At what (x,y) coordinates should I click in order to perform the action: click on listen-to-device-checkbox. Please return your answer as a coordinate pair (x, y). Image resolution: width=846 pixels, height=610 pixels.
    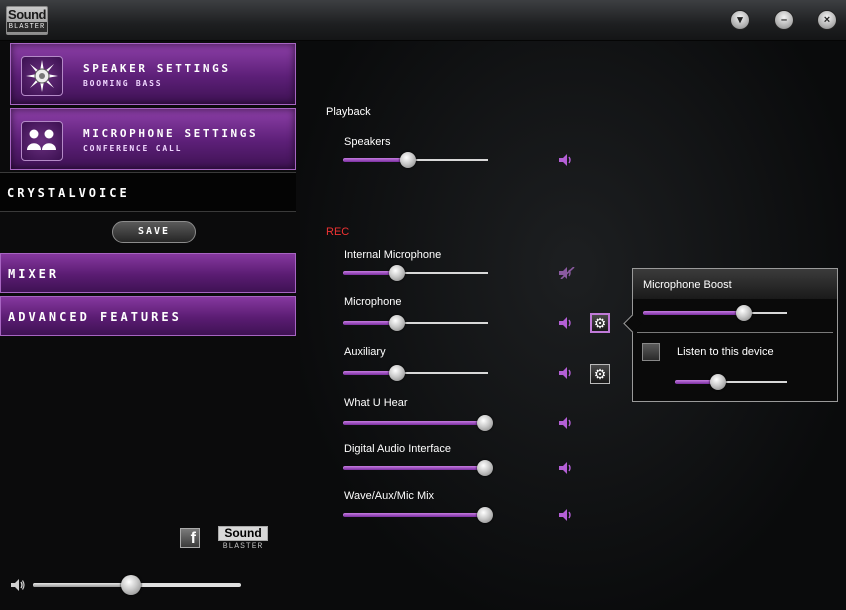
    Looking at the image, I should click on (651, 352).